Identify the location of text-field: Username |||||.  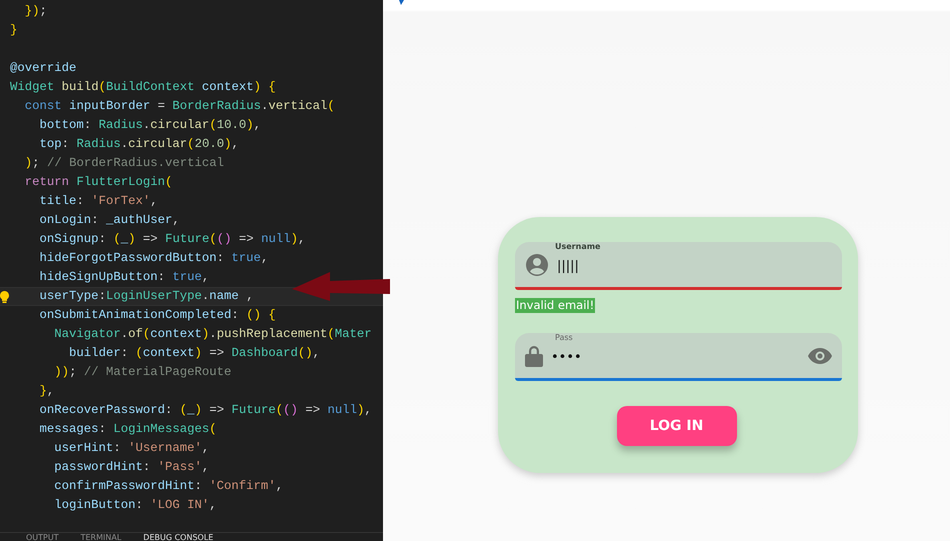
(678, 266).